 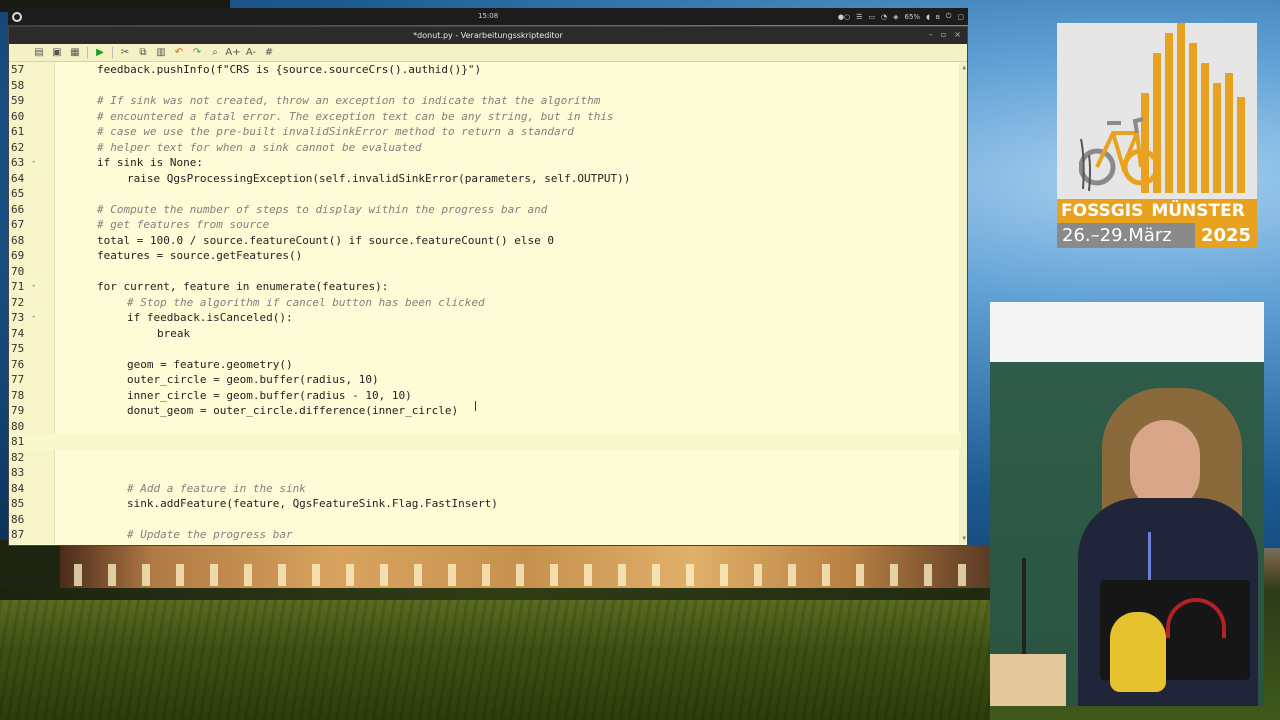 I want to click on menu-icon: ☰, so click(x=859, y=17).